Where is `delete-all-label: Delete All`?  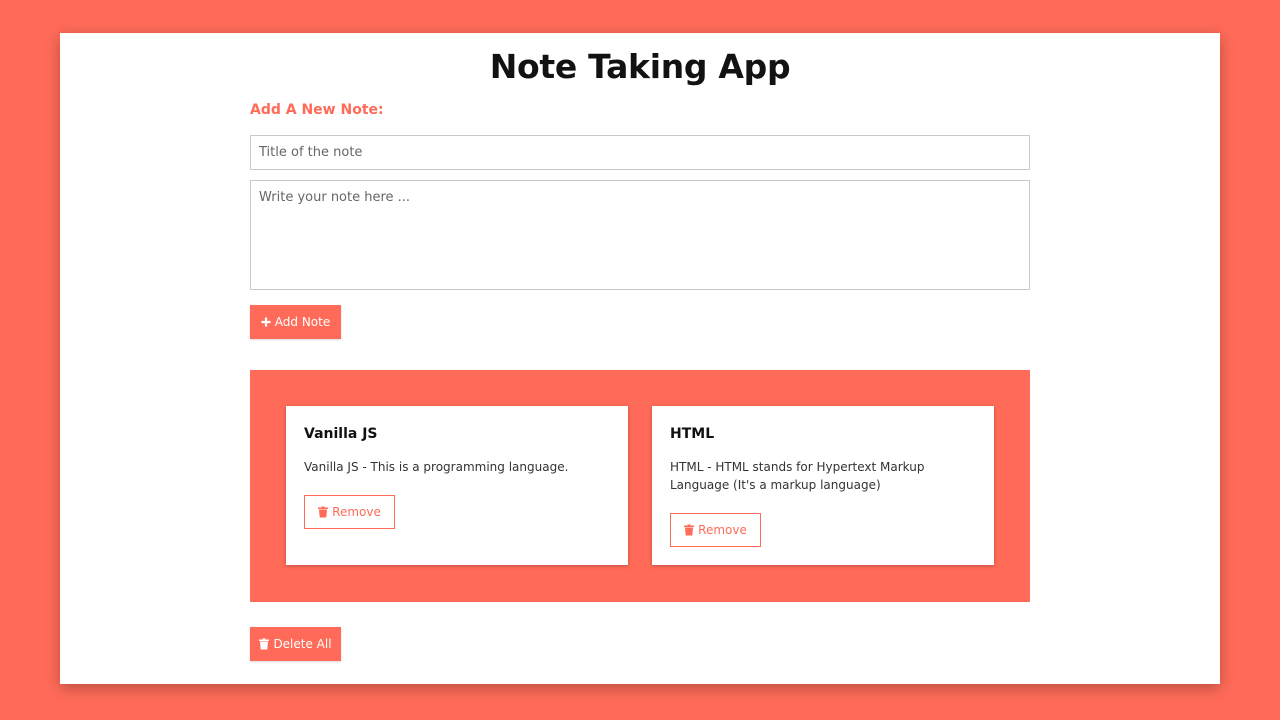 delete-all-label: Delete All is located at coordinates (302, 644).